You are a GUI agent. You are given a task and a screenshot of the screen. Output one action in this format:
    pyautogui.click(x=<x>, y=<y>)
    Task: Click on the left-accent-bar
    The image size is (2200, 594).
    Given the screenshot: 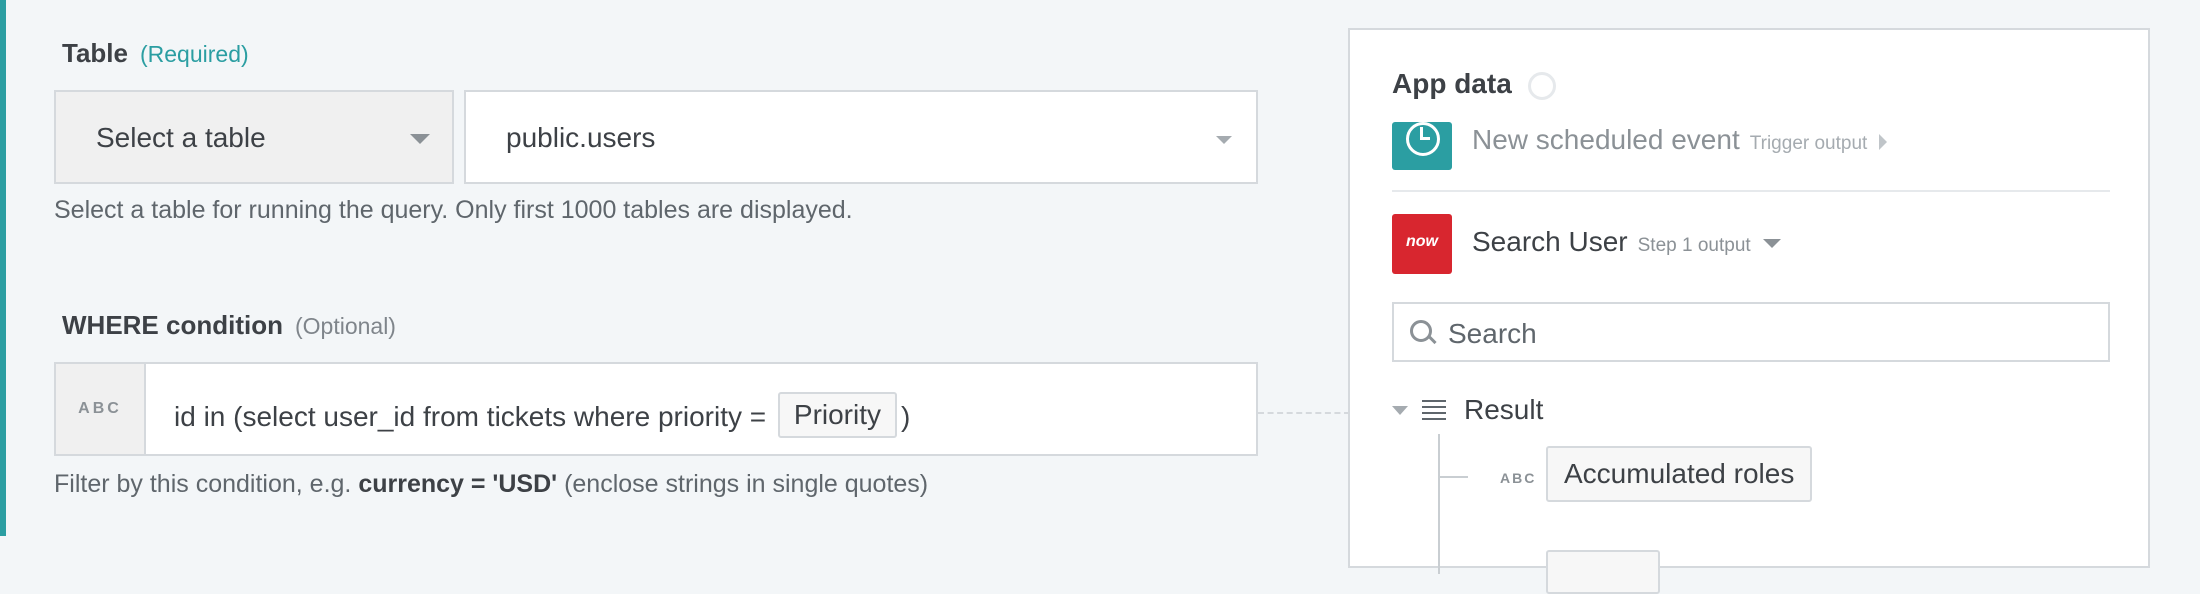 What is the action you would take?
    pyautogui.click(x=3, y=268)
    